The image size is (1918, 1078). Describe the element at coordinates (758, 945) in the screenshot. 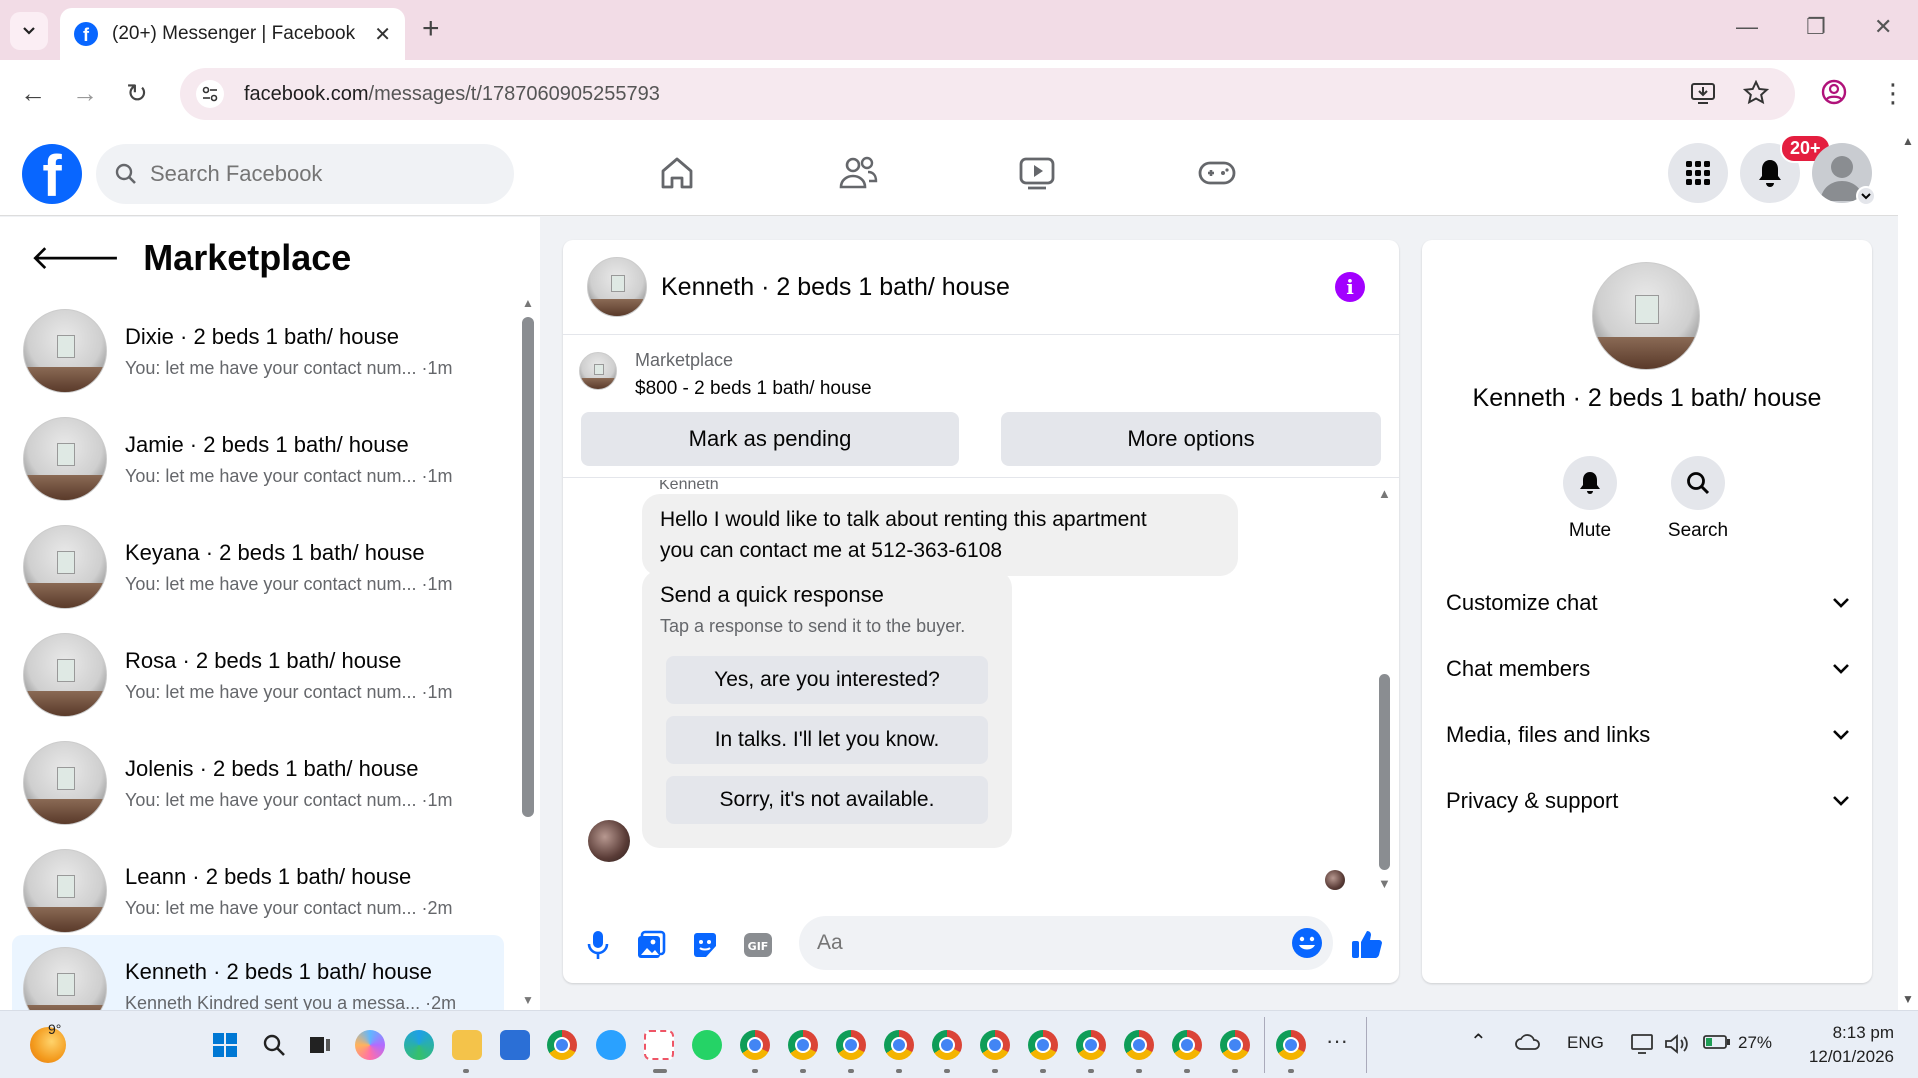

I see `gif-icon: GIF` at that location.